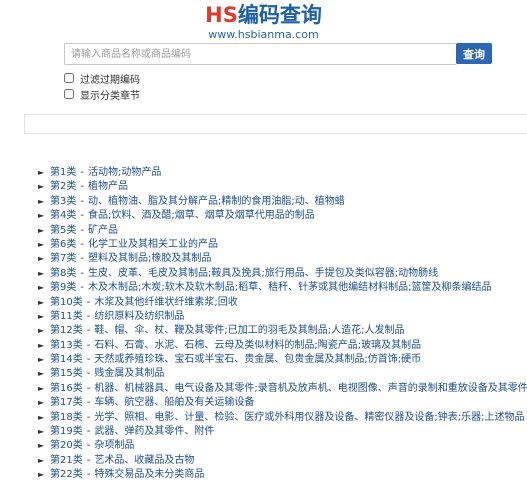 This screenshot has width=527, height=483. I want to click on category-name: 生皮、皮革、毛皮及其制品;鞍具及挽具;旅行用品、手提包及类似容器;动物肠线, so click(263, 274).